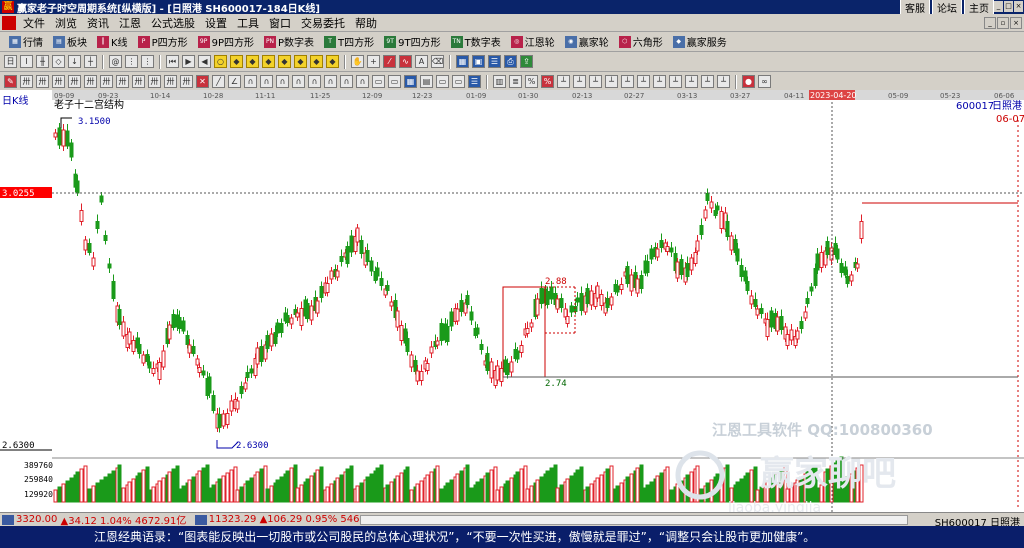 The width and height of the screenshot is (1024, 548). What do you see at coordinates (98, 23) in the screenshot?
I see `menu-info: 资讯` at bounding box center [98, 23].